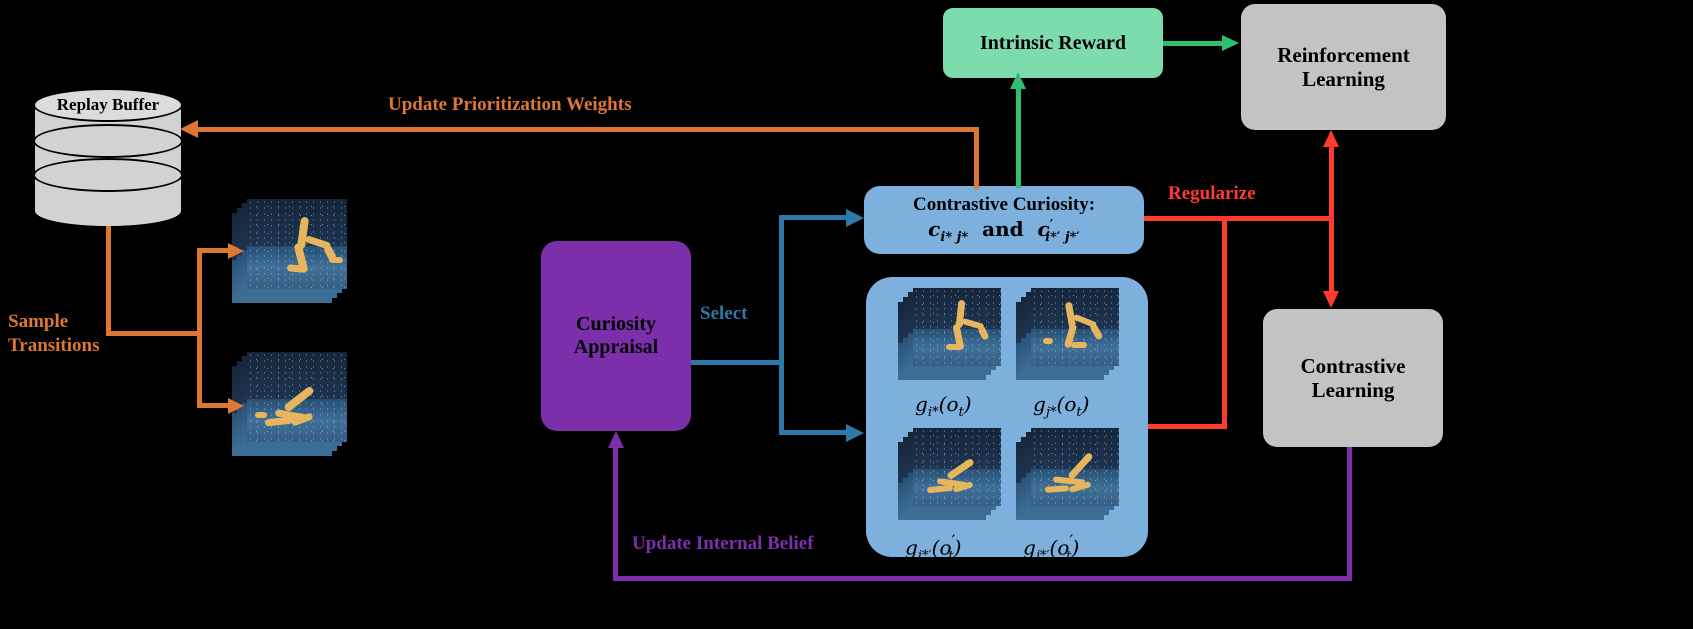  What do you see at coordinates (1343, 79) in the screenshot?
I see `reinforcement-learning-label-line2: Learning` at bounding box center [1343, 79].